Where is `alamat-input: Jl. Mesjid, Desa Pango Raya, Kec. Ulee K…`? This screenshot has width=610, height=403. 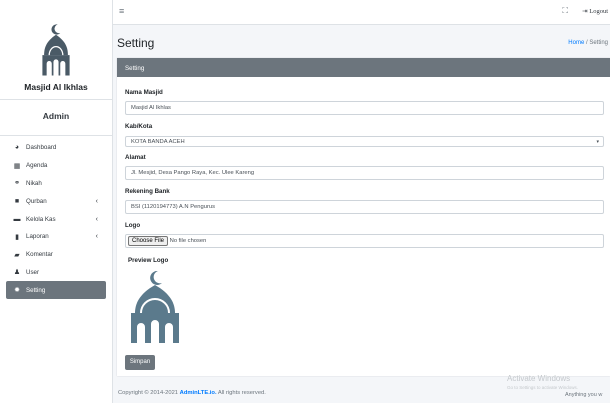
alamat-input: Jl. Mesjid, Desa Pango Raya, Kec. Ulee K… is located at coordinates (364, 173).